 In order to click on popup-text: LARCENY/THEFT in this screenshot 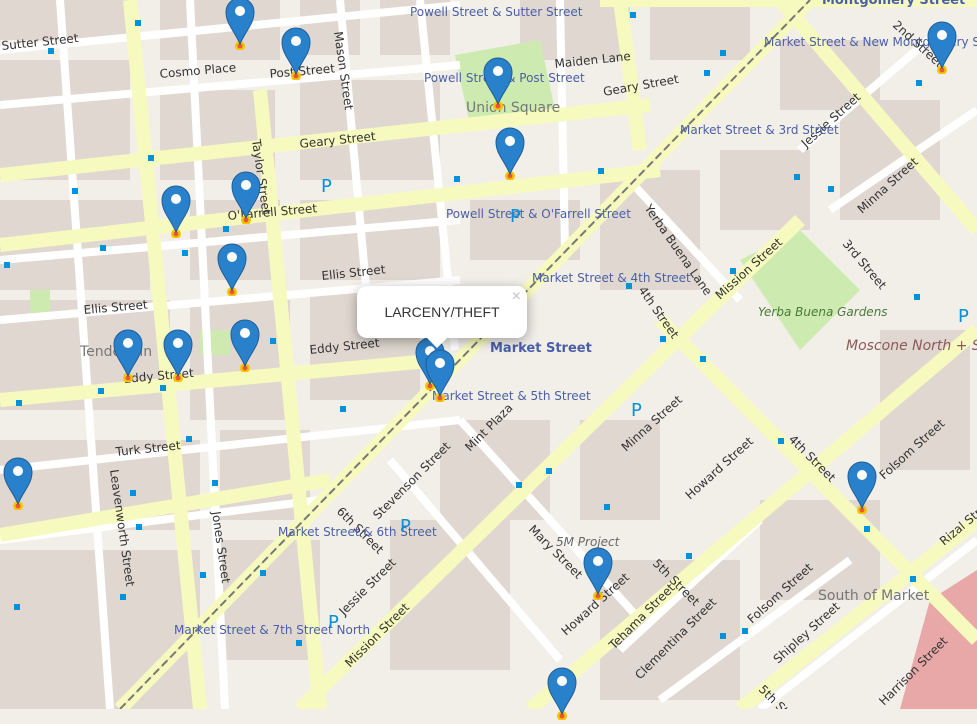, I will do `click(442, 312)`.